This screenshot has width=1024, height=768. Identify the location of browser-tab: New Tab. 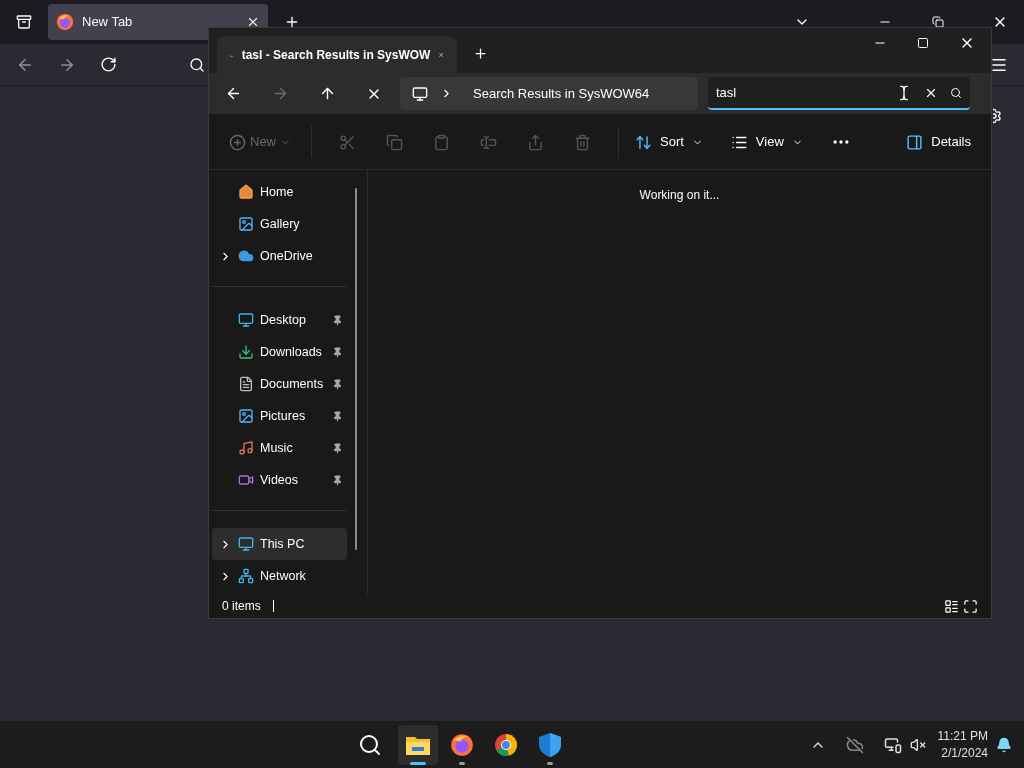
(158, 22).